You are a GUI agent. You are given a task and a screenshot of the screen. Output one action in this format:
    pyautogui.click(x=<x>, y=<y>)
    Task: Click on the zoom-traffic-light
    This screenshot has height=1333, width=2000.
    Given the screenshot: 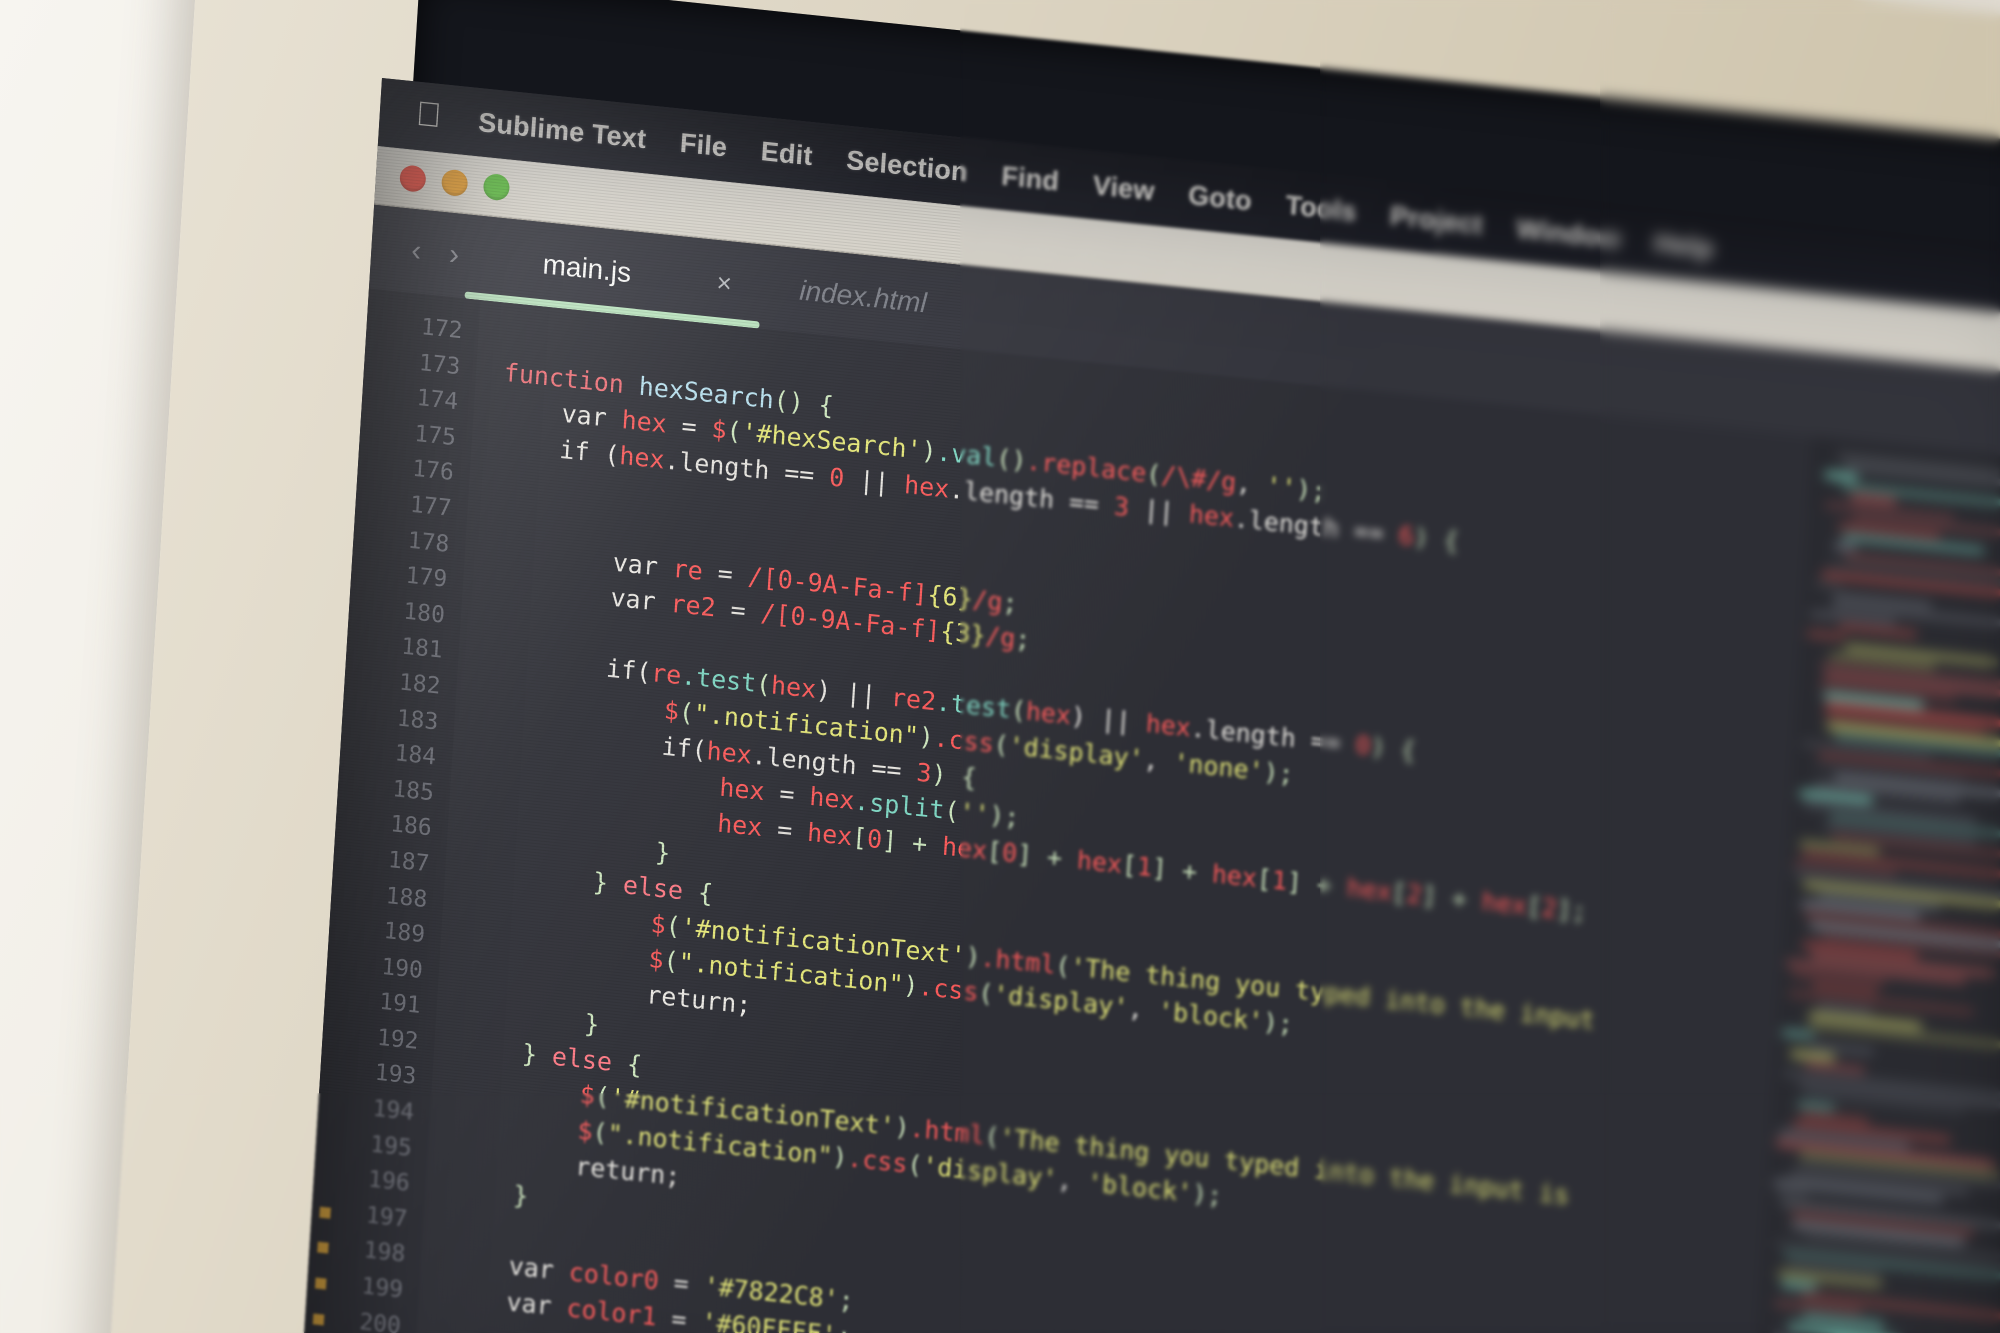 What is the action you would take?
    pyautogui.click(x=496, y=187)
    